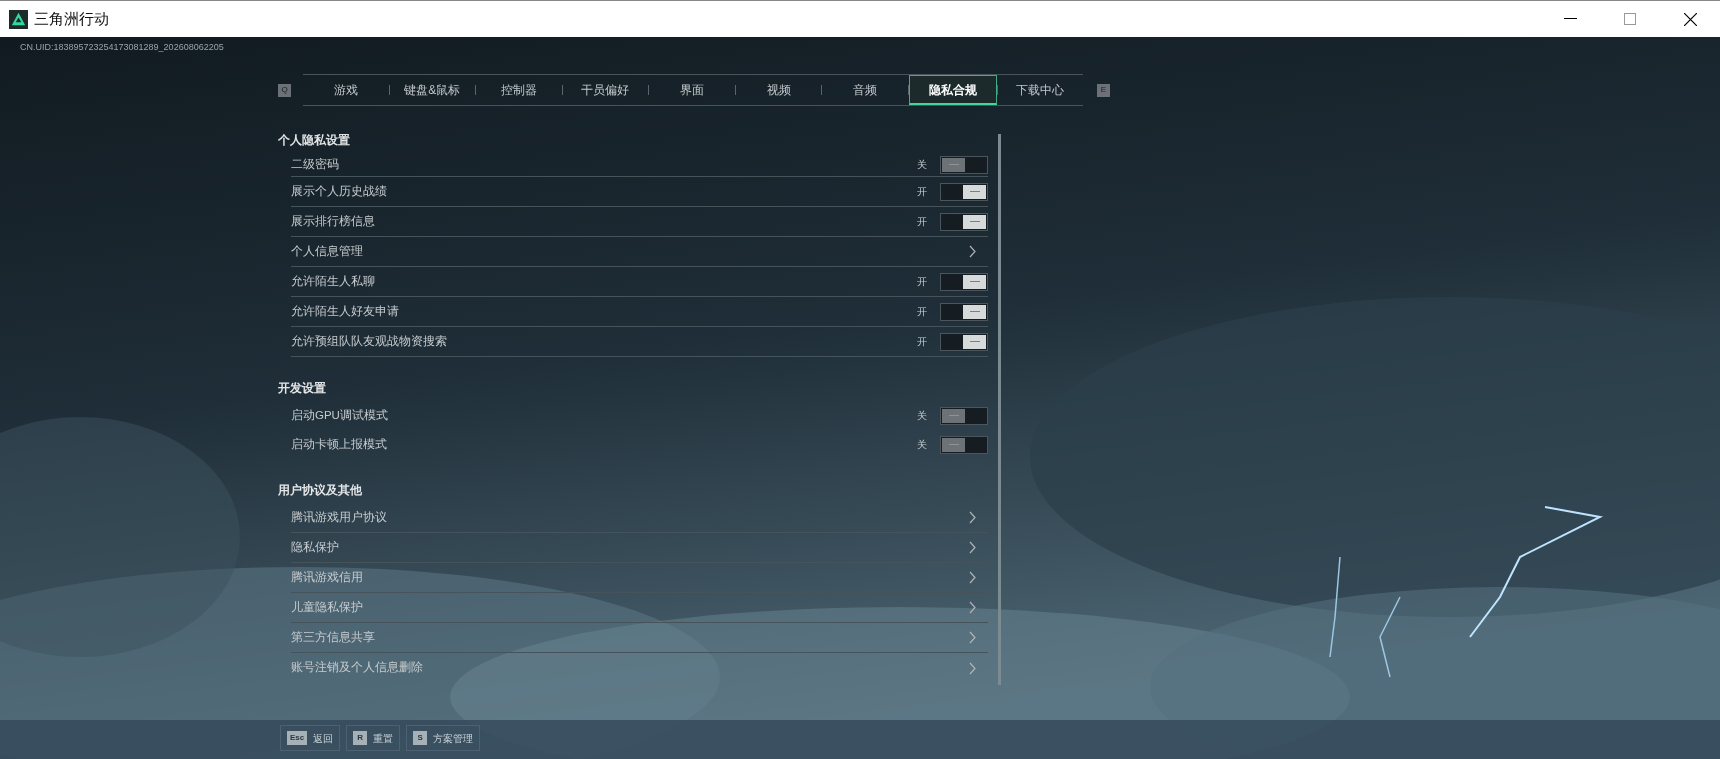 The width and height of the screenshot is (1720, 759). Describe the element at coordinates (360, 738) in the screenshot. I see `key-hint: R` at that location.